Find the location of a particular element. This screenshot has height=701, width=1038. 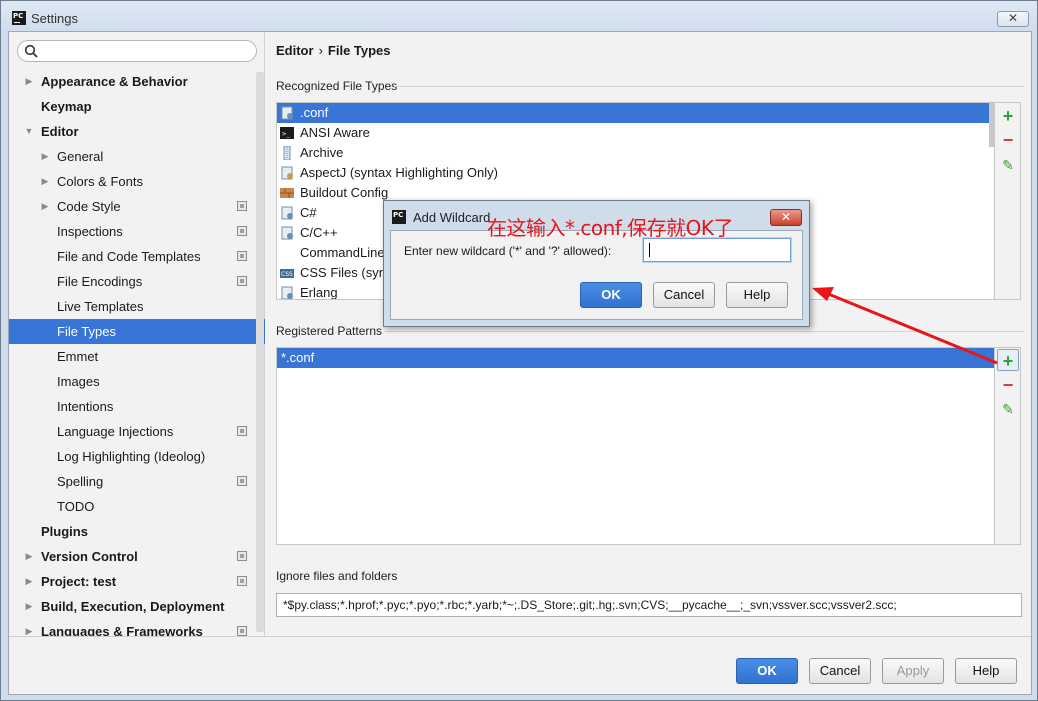

sidebar-item-file-and-code-templates: File and Code Templates is located at coordinates (137, 256).